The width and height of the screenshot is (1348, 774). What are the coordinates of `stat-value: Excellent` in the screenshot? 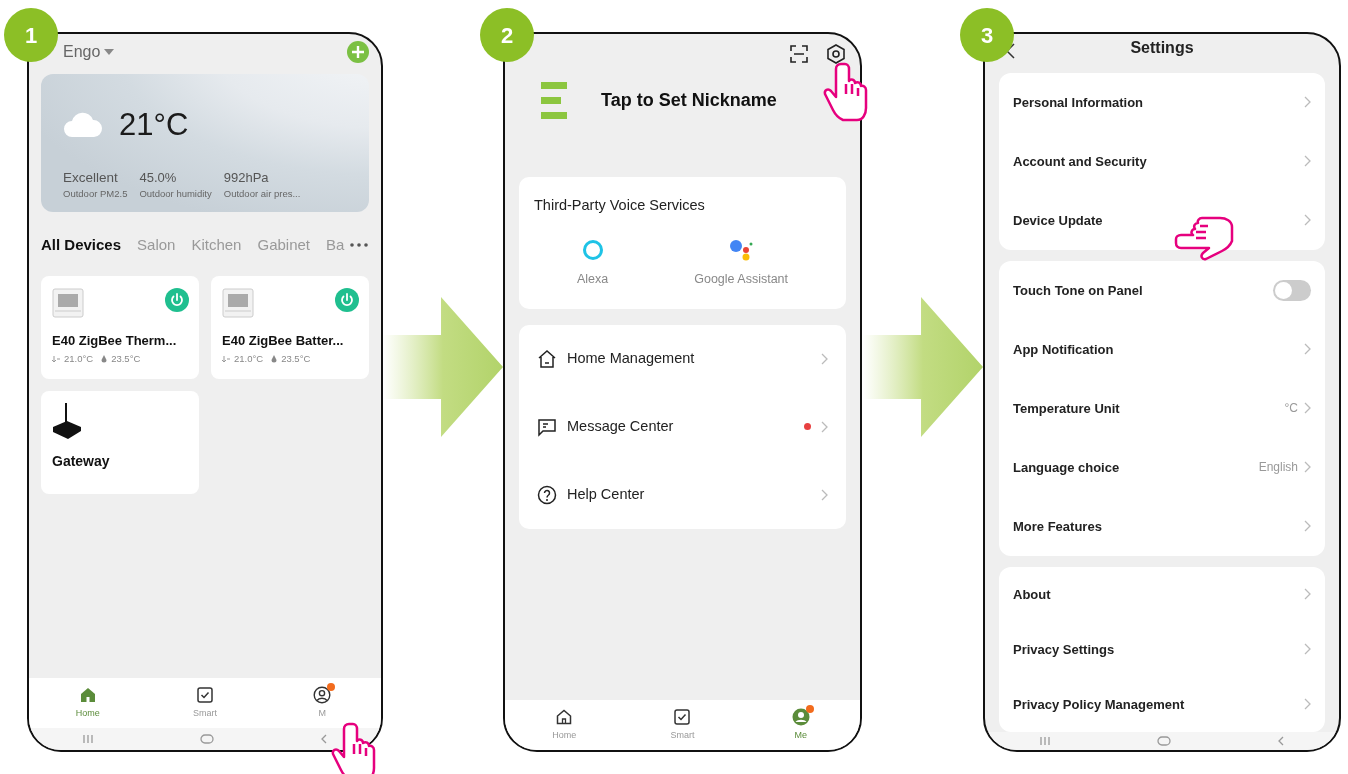 It's located at (91, 177).